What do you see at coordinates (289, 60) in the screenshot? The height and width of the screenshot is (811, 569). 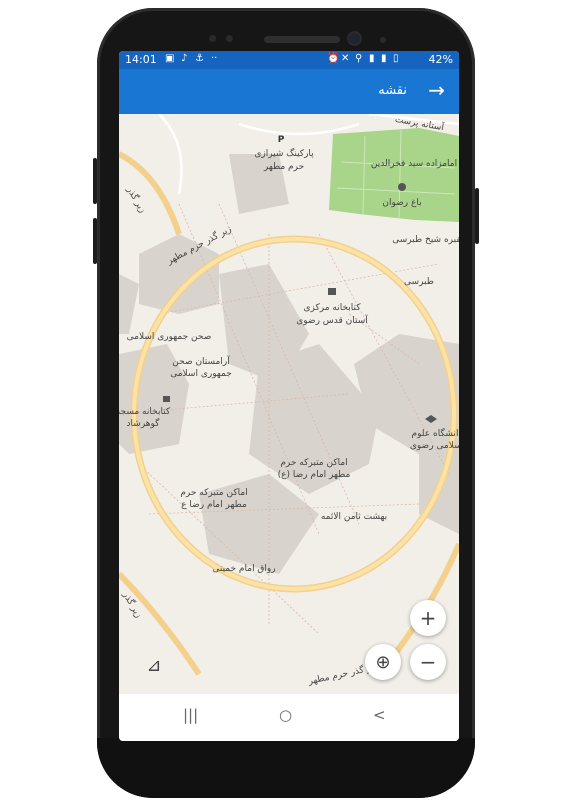 I see `status-bar: 14:01 ▣ ♪ ⚓ ·· ⏰ ✕ ⚲ ▮ ▮ ▯ 42%` at bounding box center [289, 60].